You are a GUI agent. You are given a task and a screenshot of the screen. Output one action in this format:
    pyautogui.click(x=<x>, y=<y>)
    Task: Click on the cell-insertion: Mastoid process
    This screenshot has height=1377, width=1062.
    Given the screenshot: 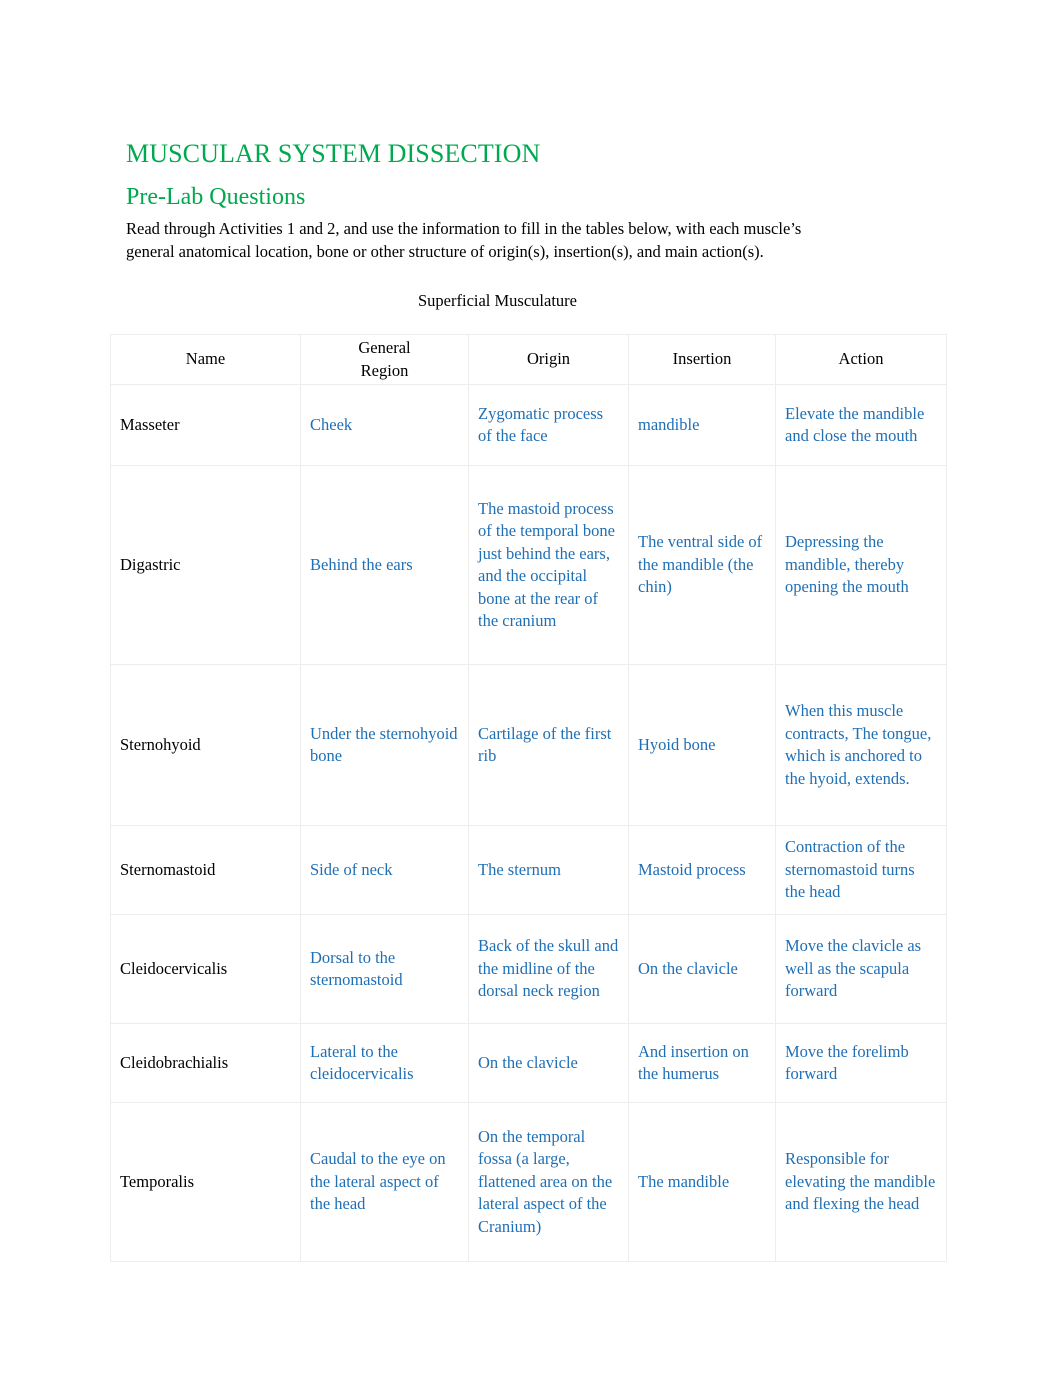 What is the action you would take?
    pyautogui.click(x=702, y=870)
    